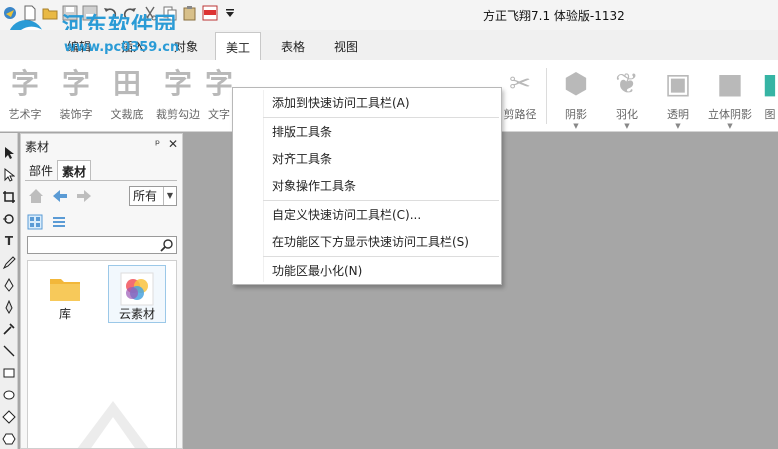 Image resolution: width=778 pixels, height=449 pixels. I want to click on category-select: 所有 ▼, so click(153, 196).